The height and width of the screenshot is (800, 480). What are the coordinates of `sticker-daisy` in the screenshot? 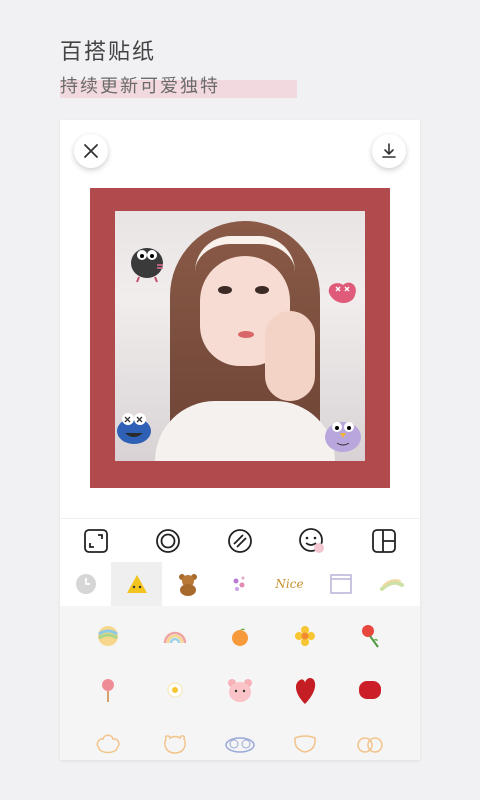 It's located at (175, 690).